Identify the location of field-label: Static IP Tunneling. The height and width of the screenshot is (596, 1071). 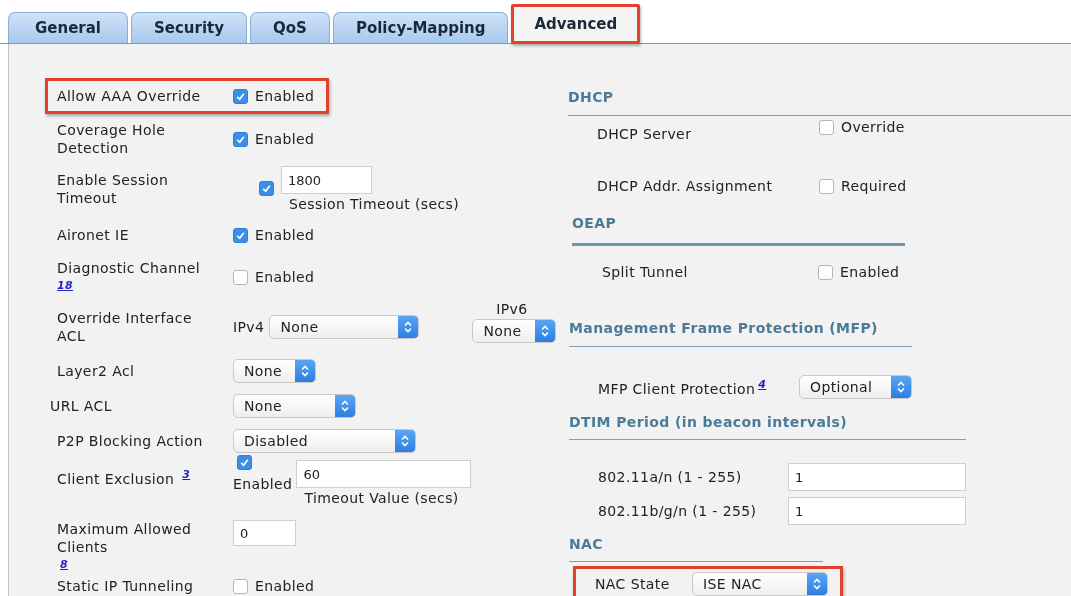
(125, 586).